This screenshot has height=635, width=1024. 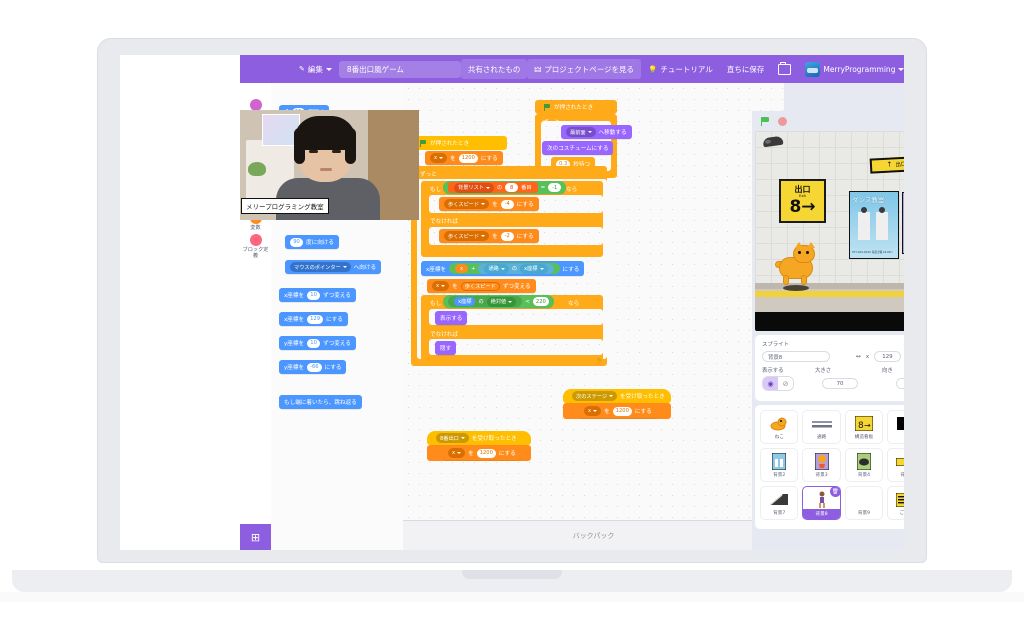 I want to click on block-input: -1, so click(x=555, y=187).